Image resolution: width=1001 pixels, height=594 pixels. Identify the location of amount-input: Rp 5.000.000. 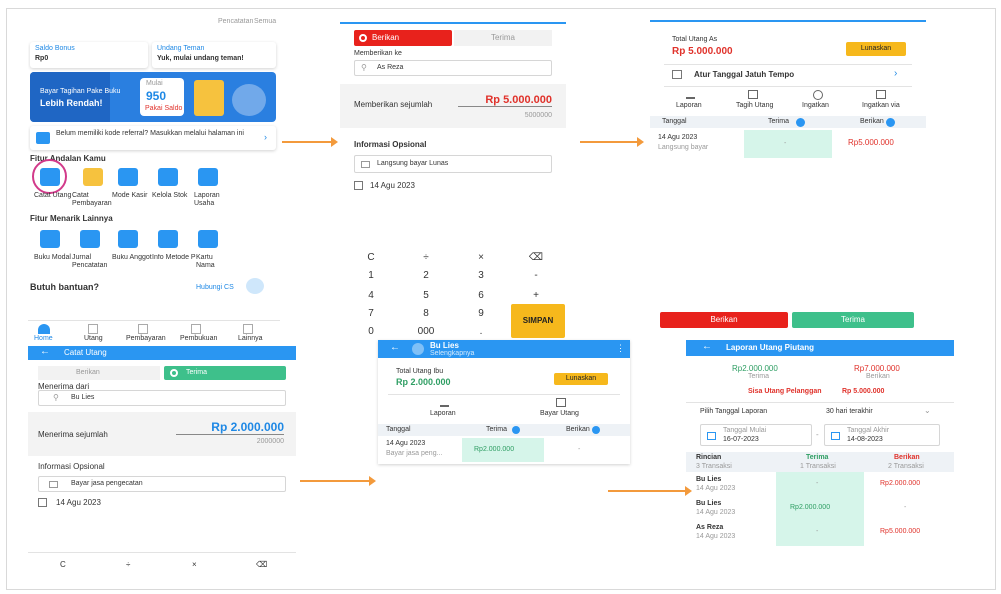
(505, 100).